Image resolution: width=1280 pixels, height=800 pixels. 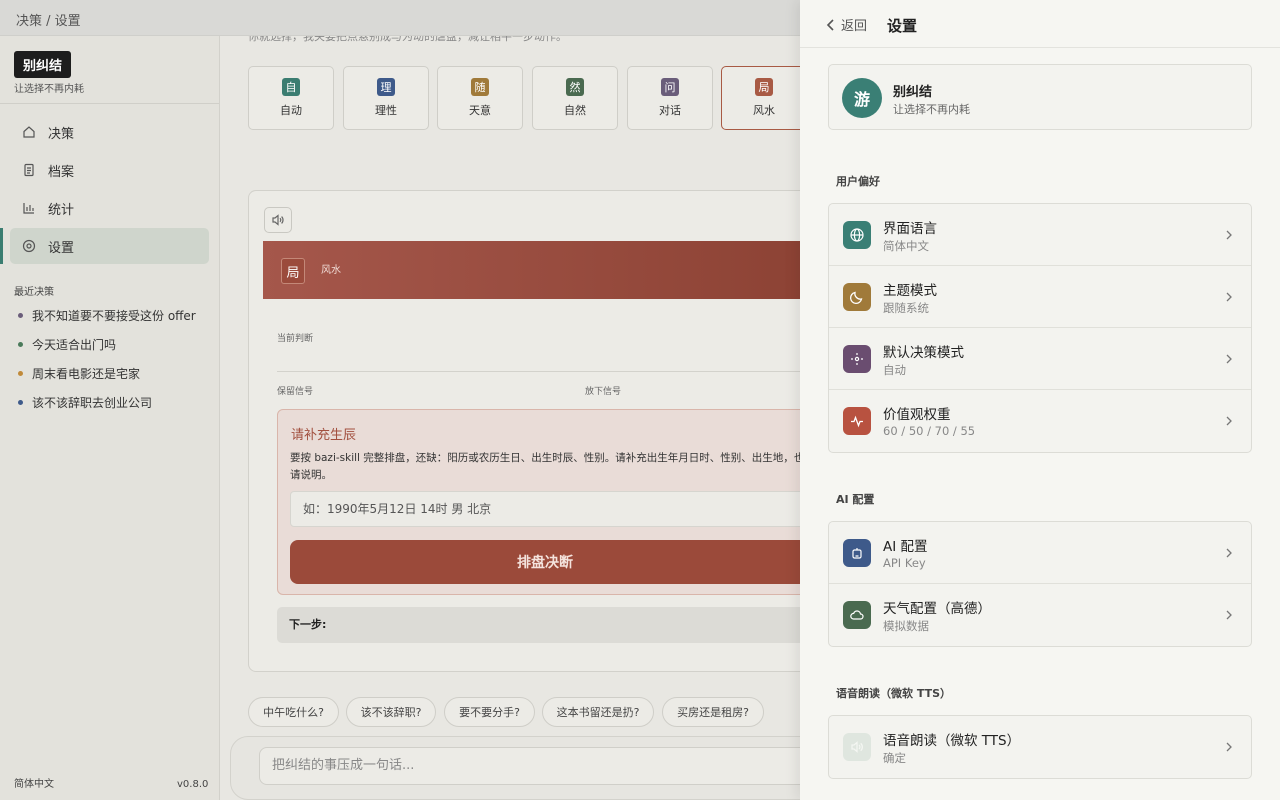 What do you see at coordinates (34, 782) in the screenshot?
I see `language-label: 简体中文` at bounding box center [34, 782].